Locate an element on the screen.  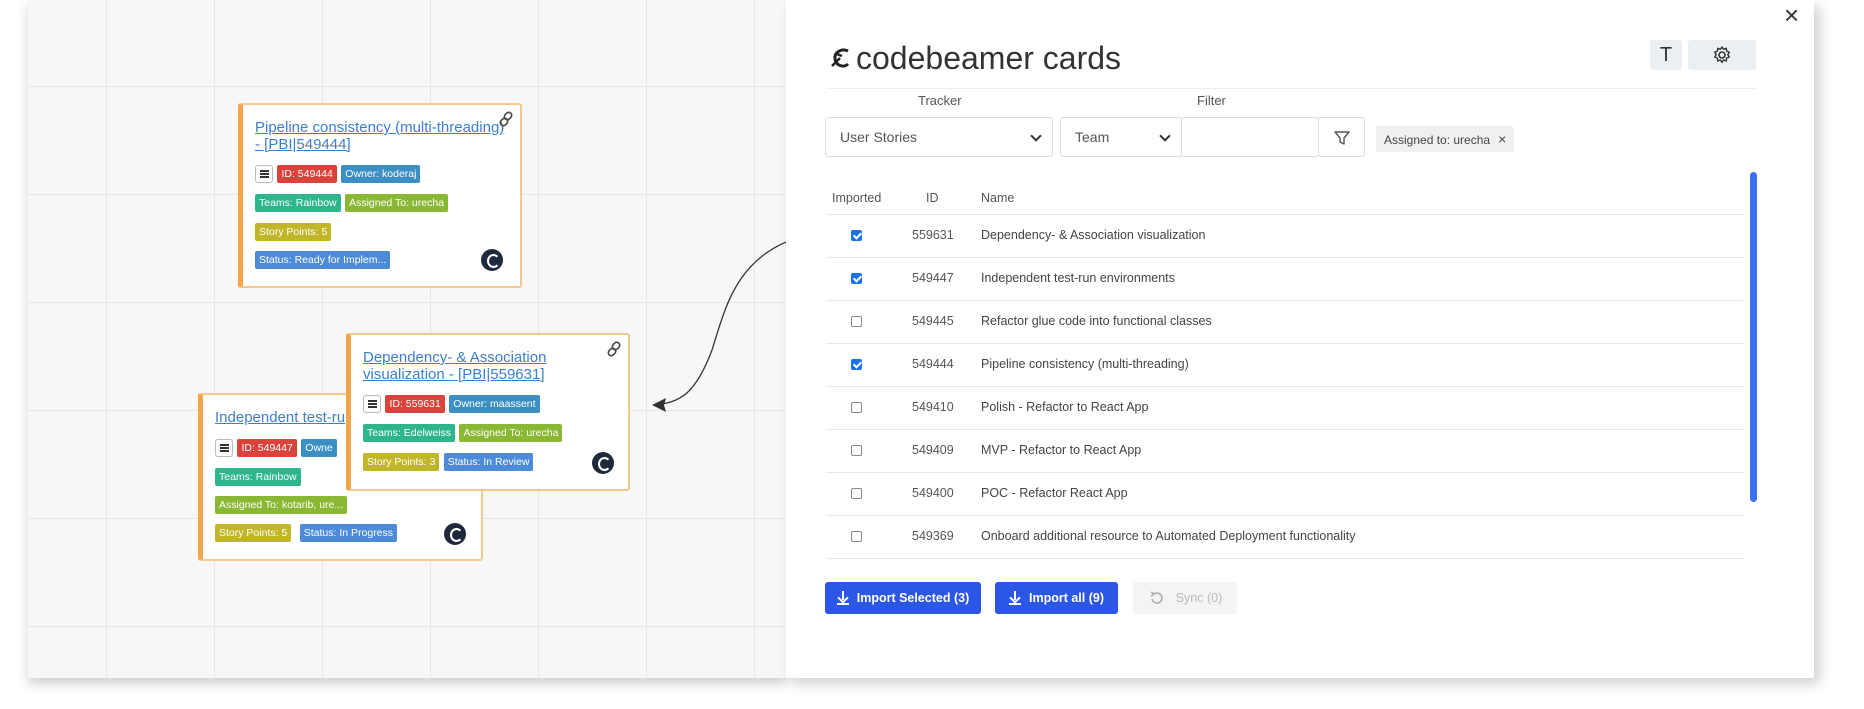
remove-chip-icon: × is located at coordinates (1502, 139).